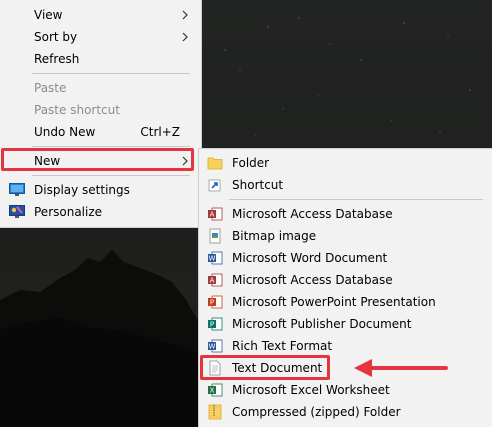  Describe the element at coordinates (345, 185) in the screenshot. I see `submenu-item-shortcut: Shortcut` at that location.